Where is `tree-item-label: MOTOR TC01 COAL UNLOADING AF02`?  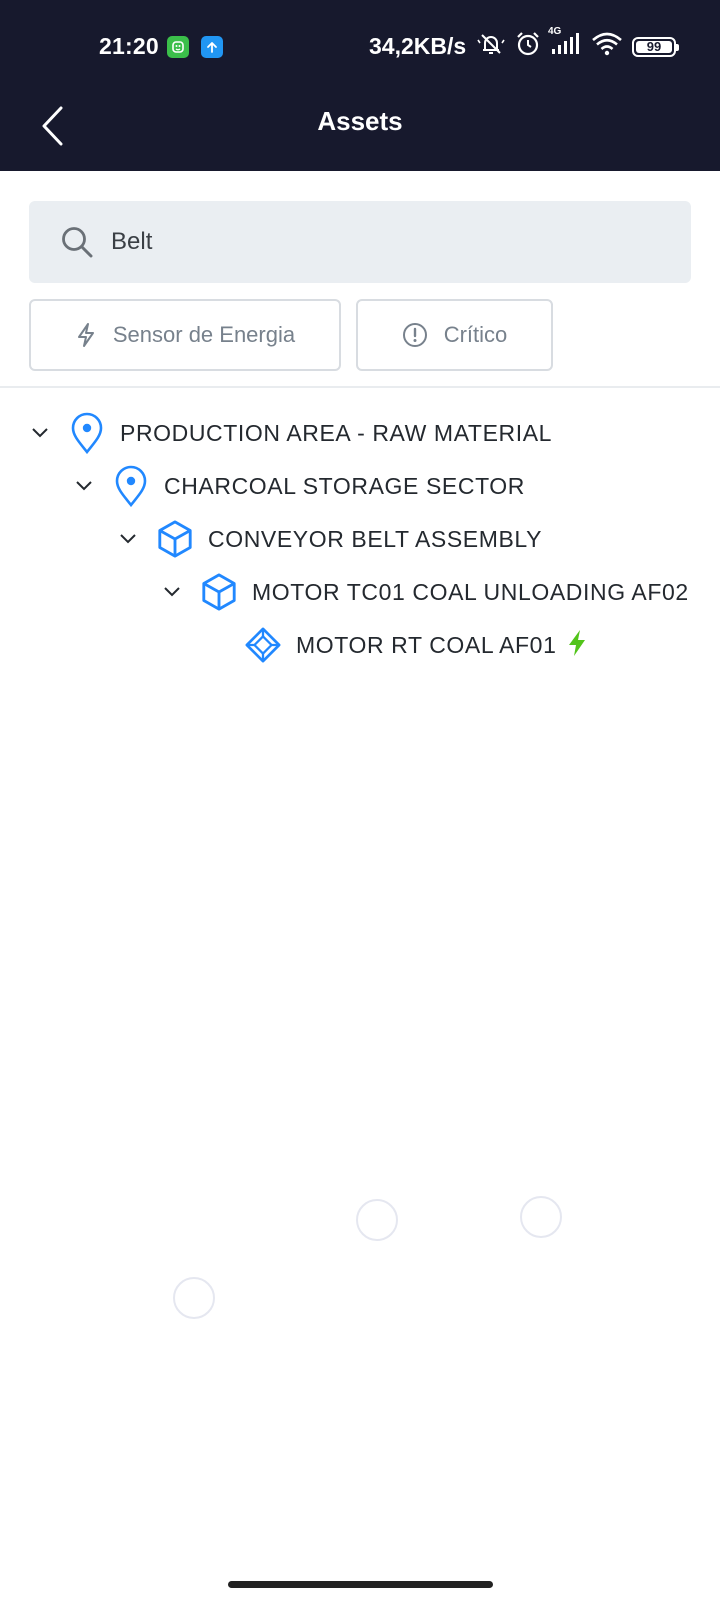 tree-item-label: MOTOR TC01 COAL UNLOADING AF02 is located at coordinates (470, 591).